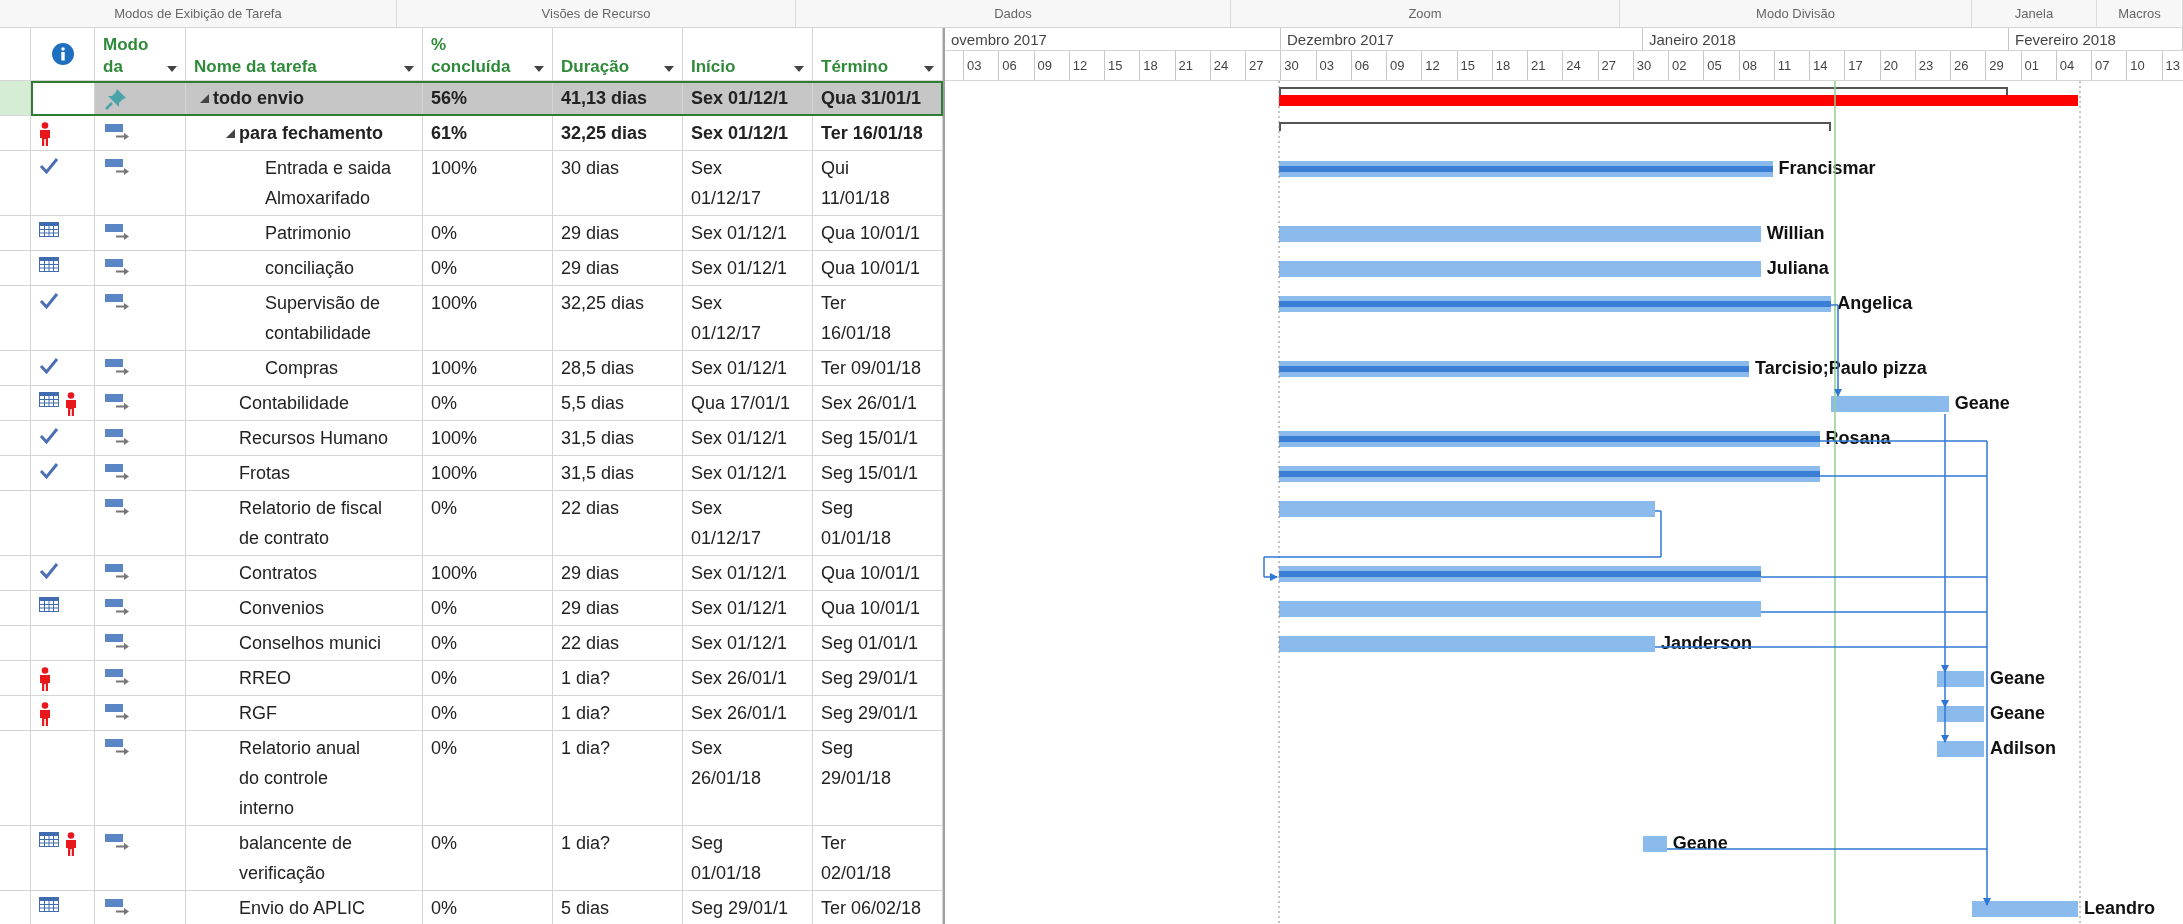  What do you see at coordinates (1326, 65) in the screenshot?
I see `day-label: 03` at bounding box center [1326, 65].